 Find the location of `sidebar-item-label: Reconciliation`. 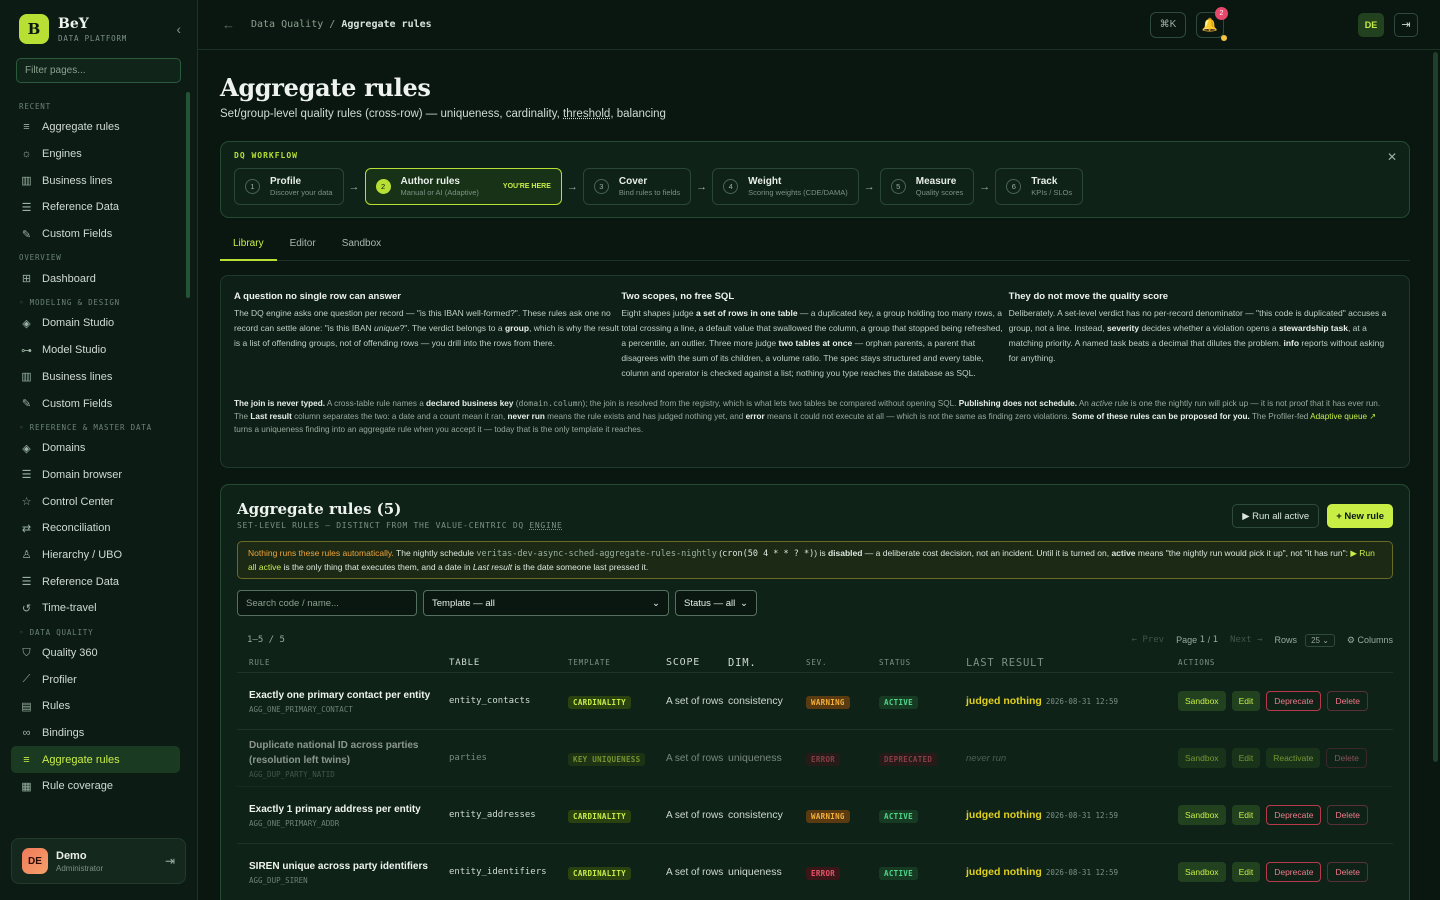

sidebar-item-label: Reconciliation is located at coordinates (76, 528).